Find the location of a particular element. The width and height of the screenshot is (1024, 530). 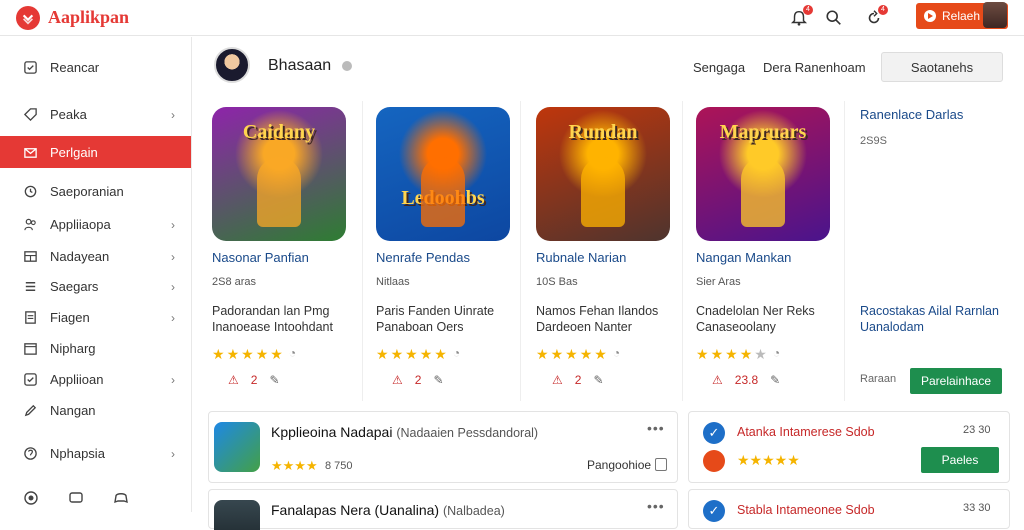

app-artwork: Rundan is located at coordinates (603, 174).